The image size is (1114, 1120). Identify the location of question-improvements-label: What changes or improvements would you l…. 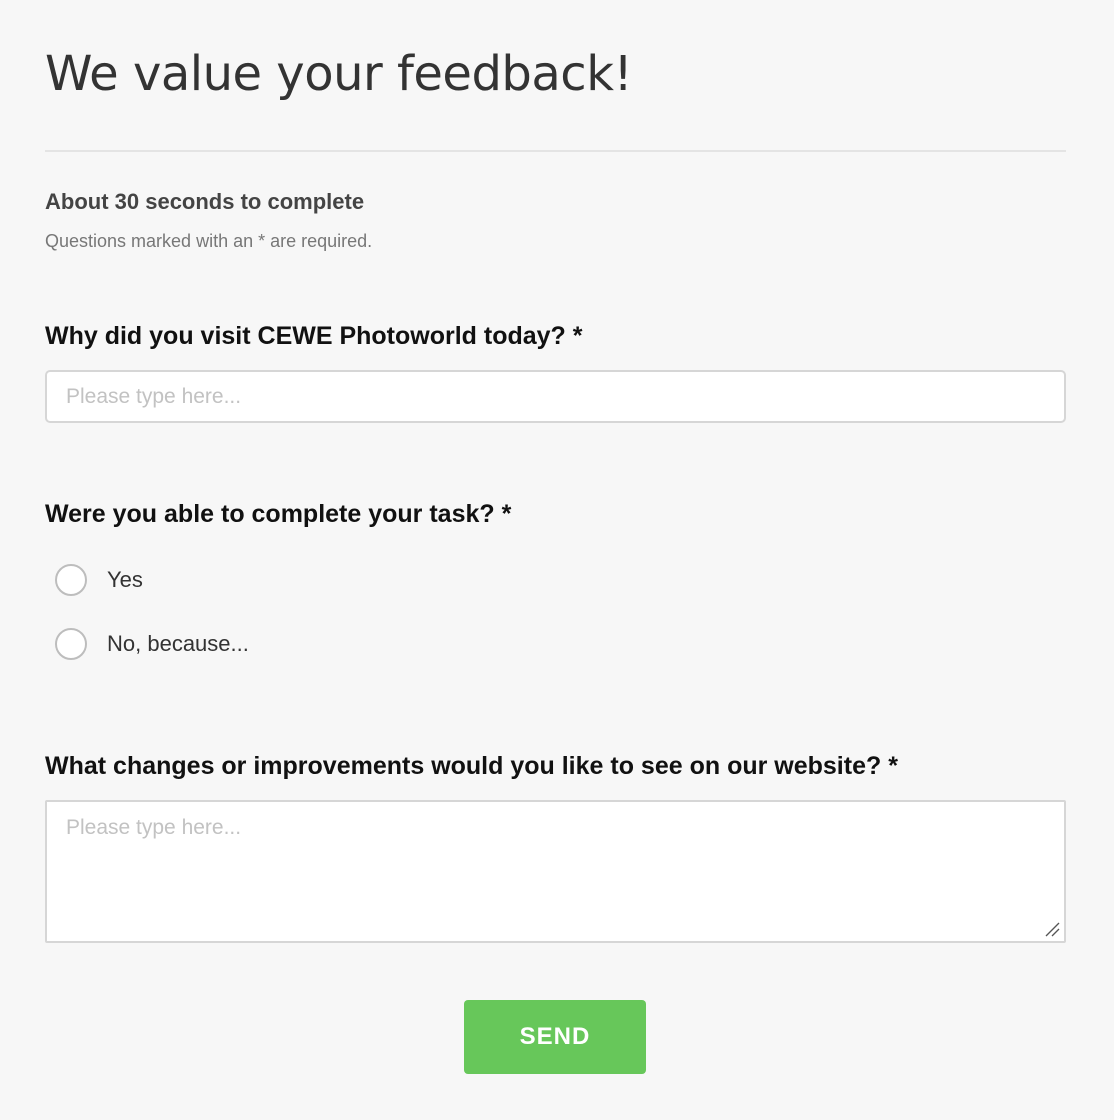
(471, 766).